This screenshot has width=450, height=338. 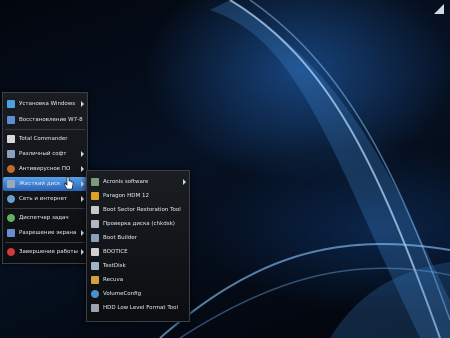 I want to click on menu-item-label: Recuva, so click(x=113, y=280).